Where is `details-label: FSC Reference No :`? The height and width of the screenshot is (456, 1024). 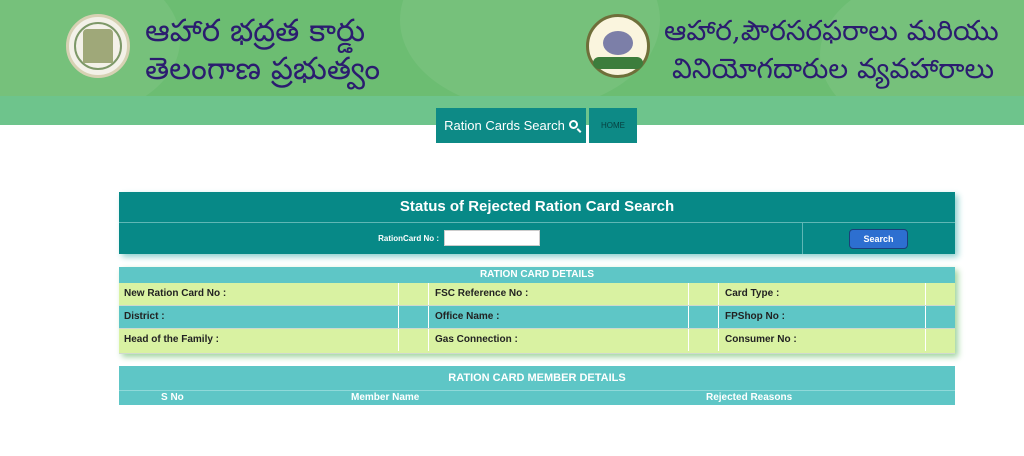 details-label: FSC Reference No : is located at coordinates (482, 293).